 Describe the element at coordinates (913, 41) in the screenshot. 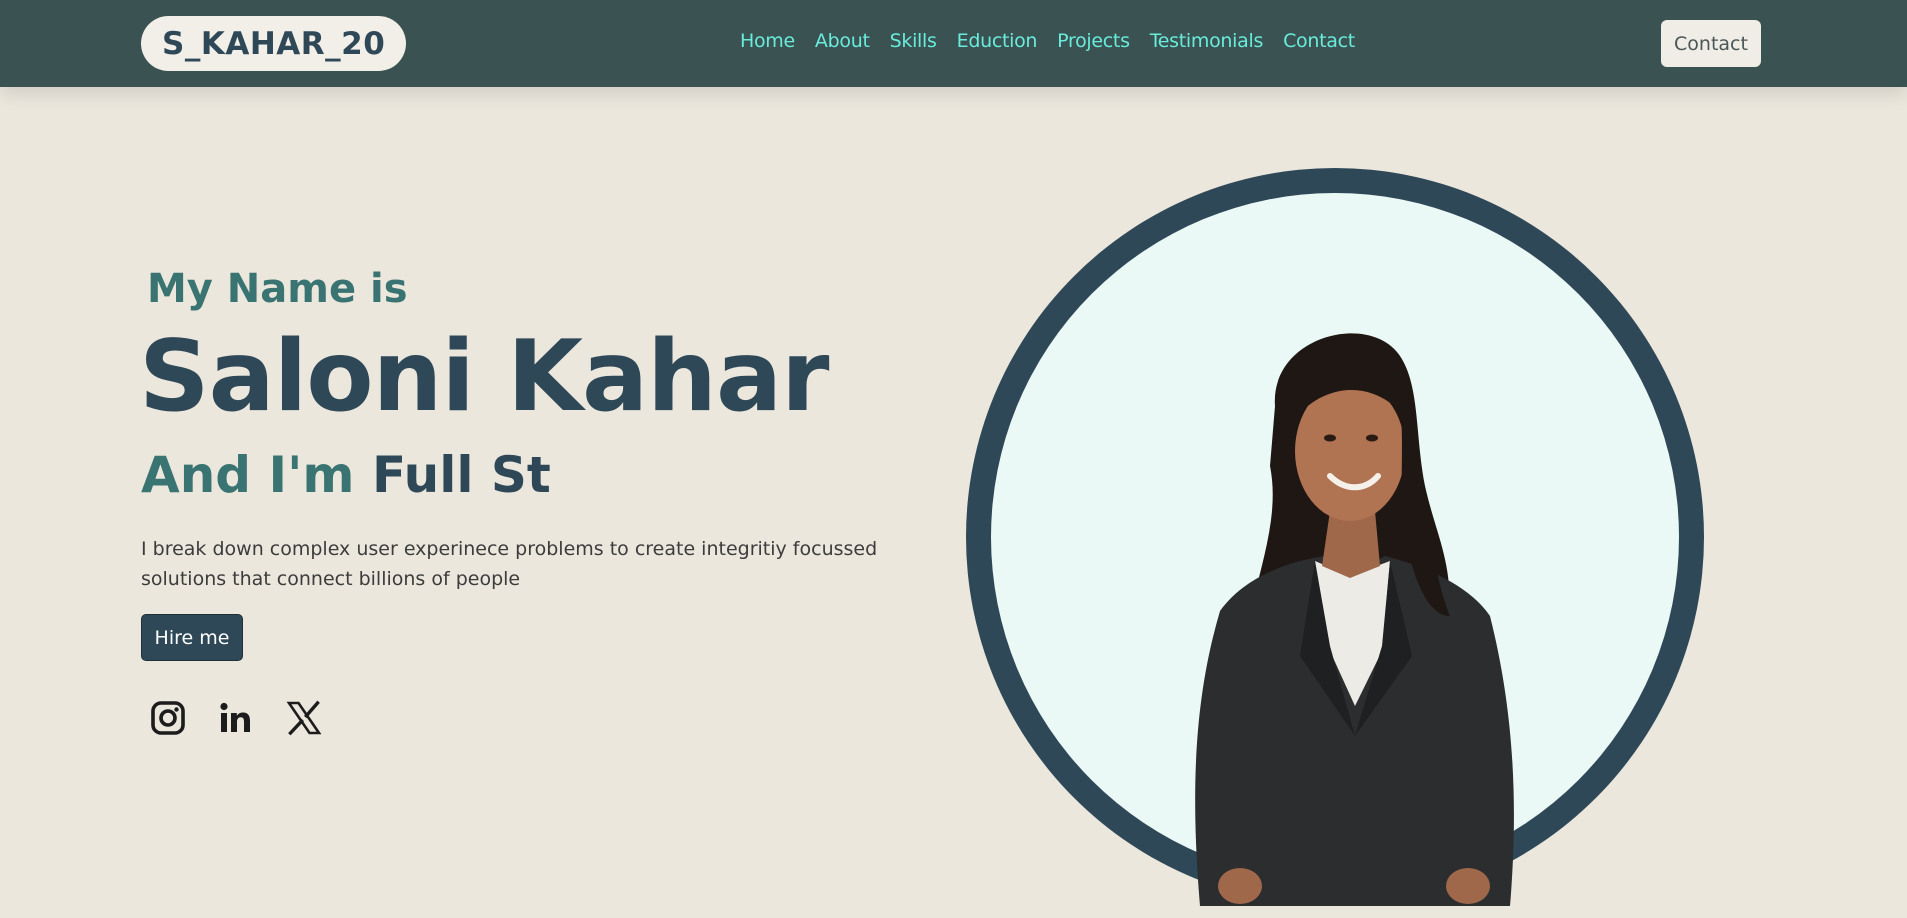

I see `nav-link-skills: Skills` at that location.